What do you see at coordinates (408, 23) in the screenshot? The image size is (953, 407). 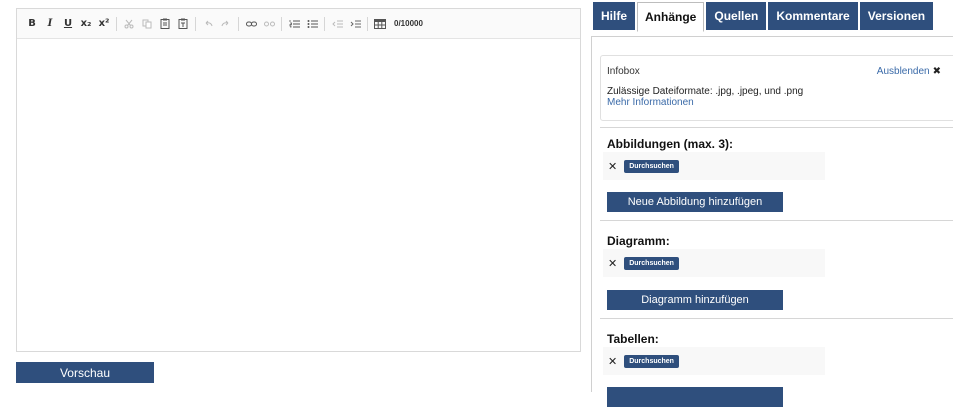 I see `character-counter: 0/10000` at bounding box center [408, 23].